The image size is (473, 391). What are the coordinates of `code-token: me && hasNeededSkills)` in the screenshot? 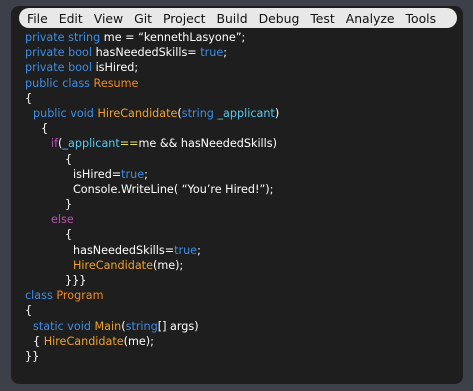 It's located at (207, 144).